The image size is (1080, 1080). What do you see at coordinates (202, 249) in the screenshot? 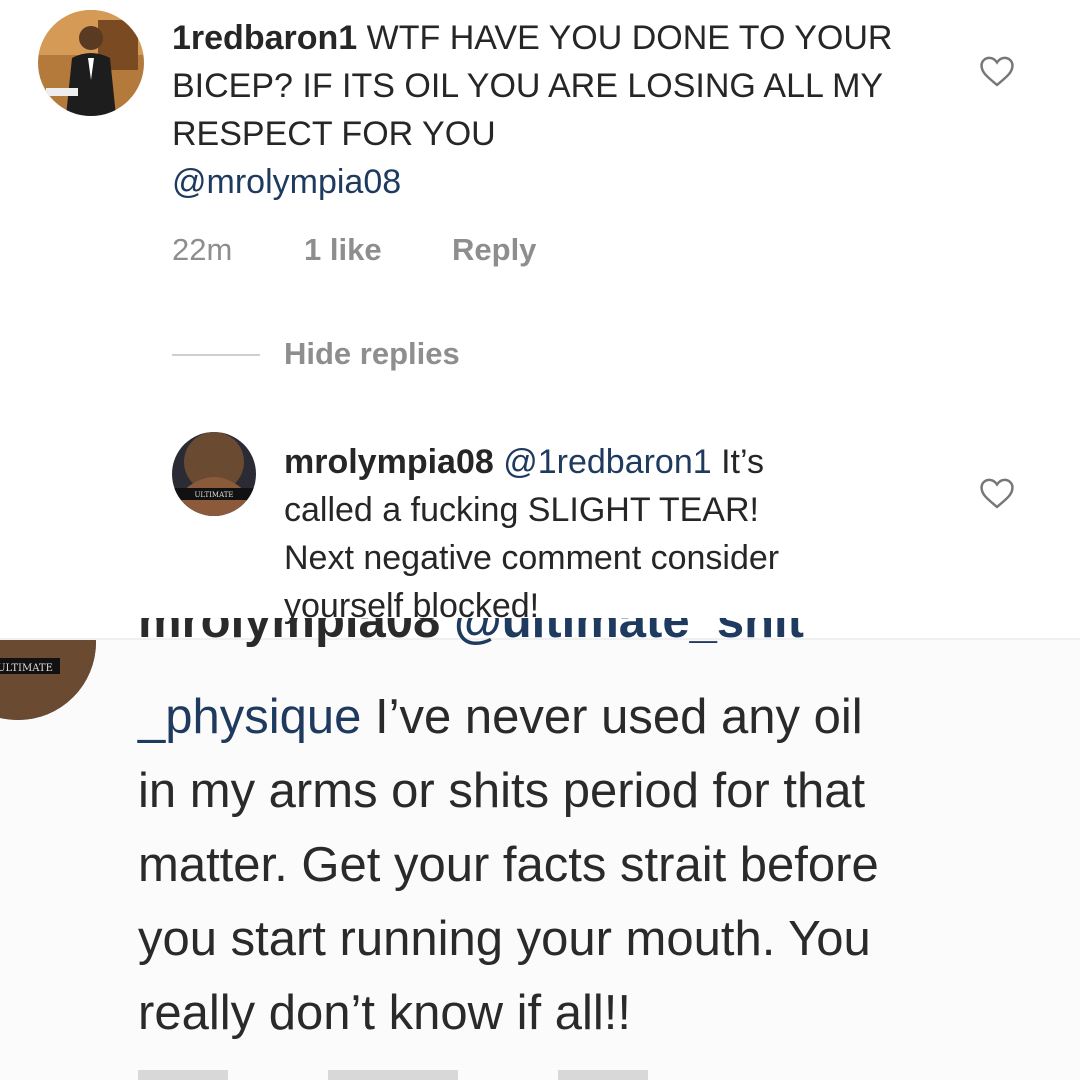
I see `comment-time: 22m` at bounding box center [202, 249].